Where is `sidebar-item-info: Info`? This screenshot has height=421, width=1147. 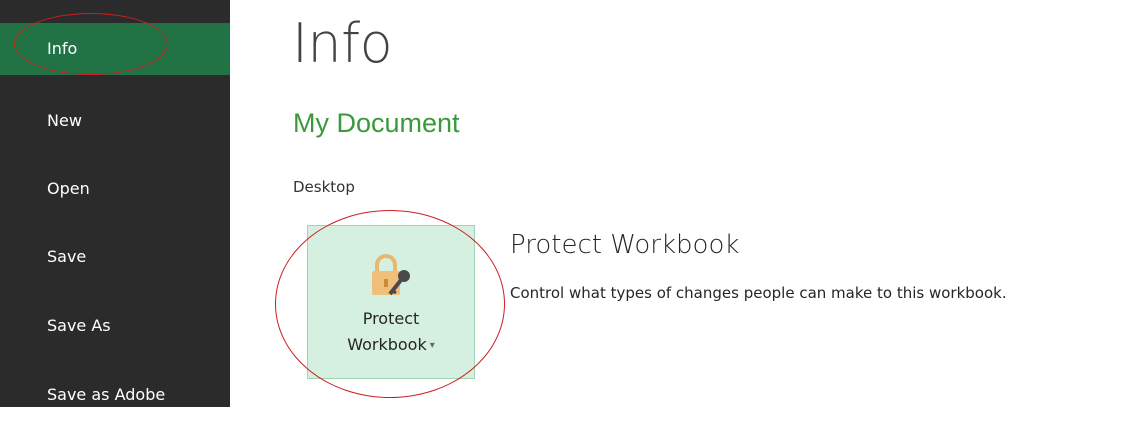 sidebar-item-info: Info is located at coordinates (115, 49).